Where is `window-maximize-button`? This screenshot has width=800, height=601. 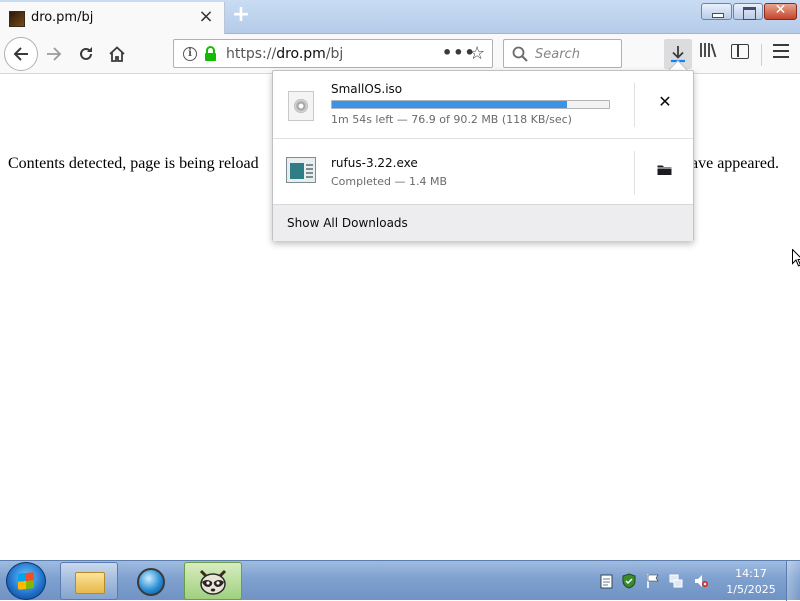 window-maximize-button is located at coordinates (748, 11).